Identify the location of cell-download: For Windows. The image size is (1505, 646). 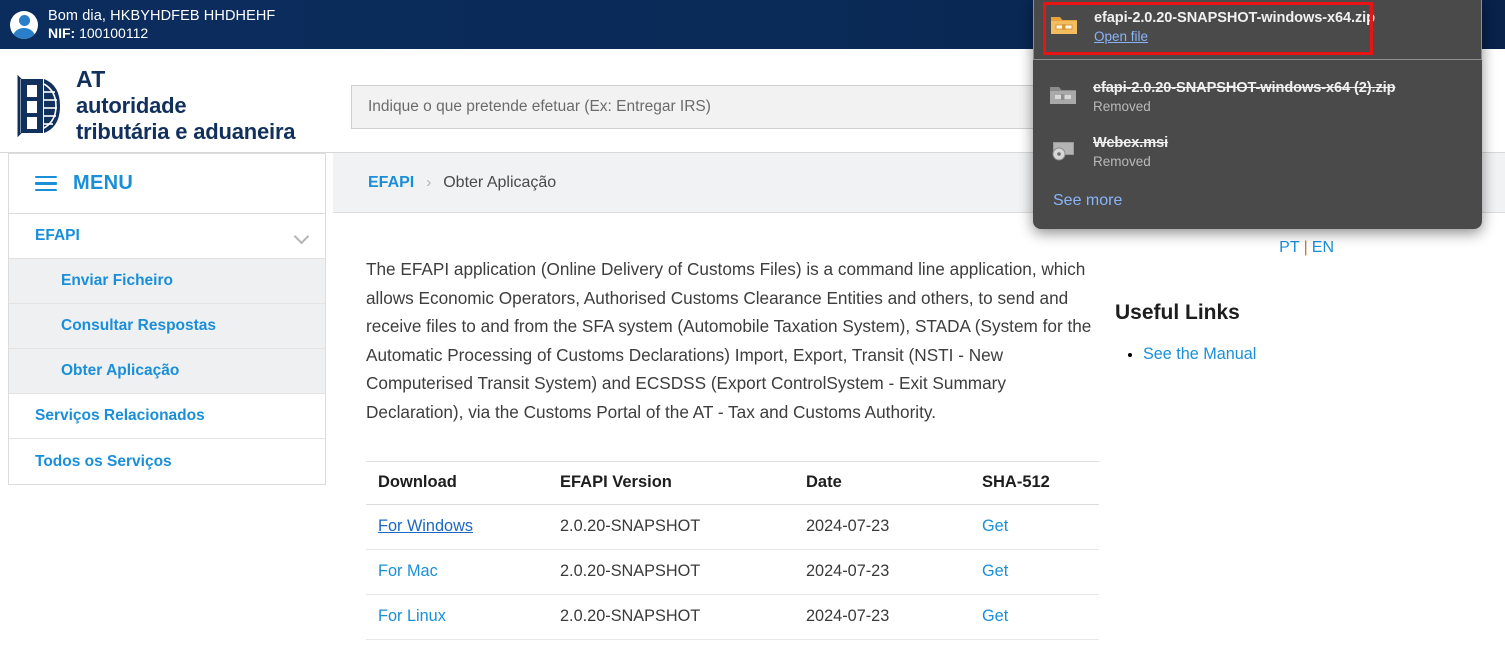
(457, 527).